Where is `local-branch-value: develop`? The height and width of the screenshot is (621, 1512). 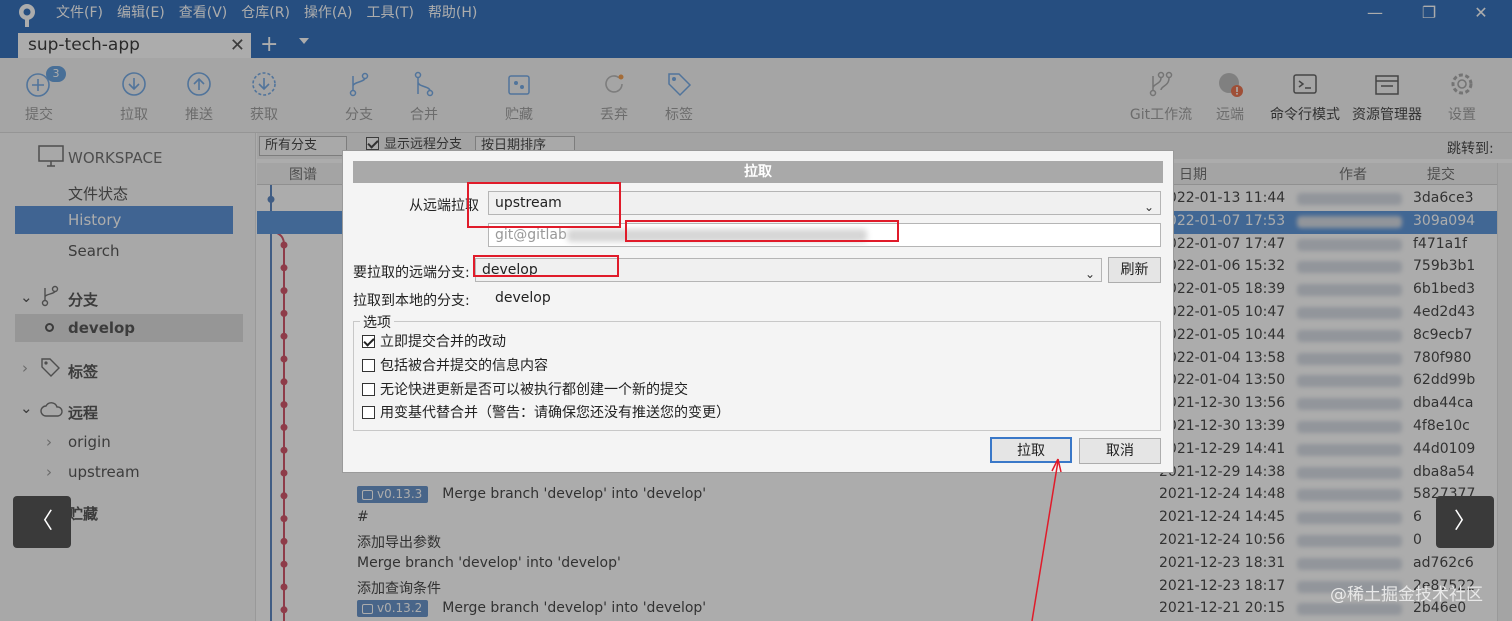 local-branch-value: develop is located at coordinates (523, 298).